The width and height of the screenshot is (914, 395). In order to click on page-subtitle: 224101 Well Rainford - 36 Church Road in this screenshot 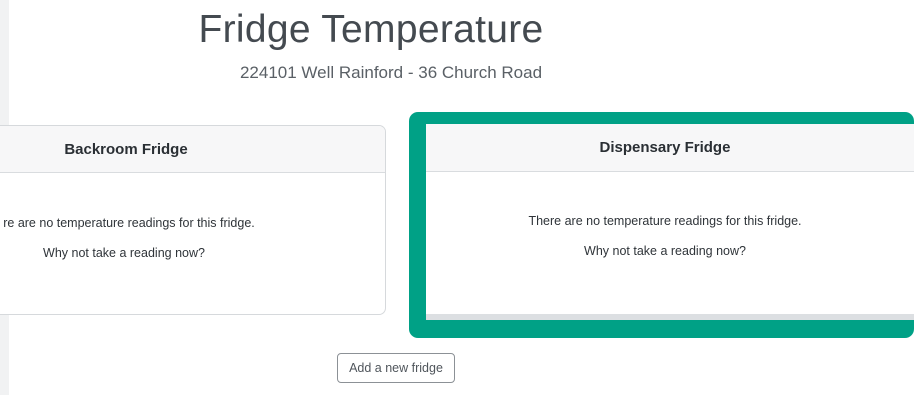, I will do `click(457, 73)`.